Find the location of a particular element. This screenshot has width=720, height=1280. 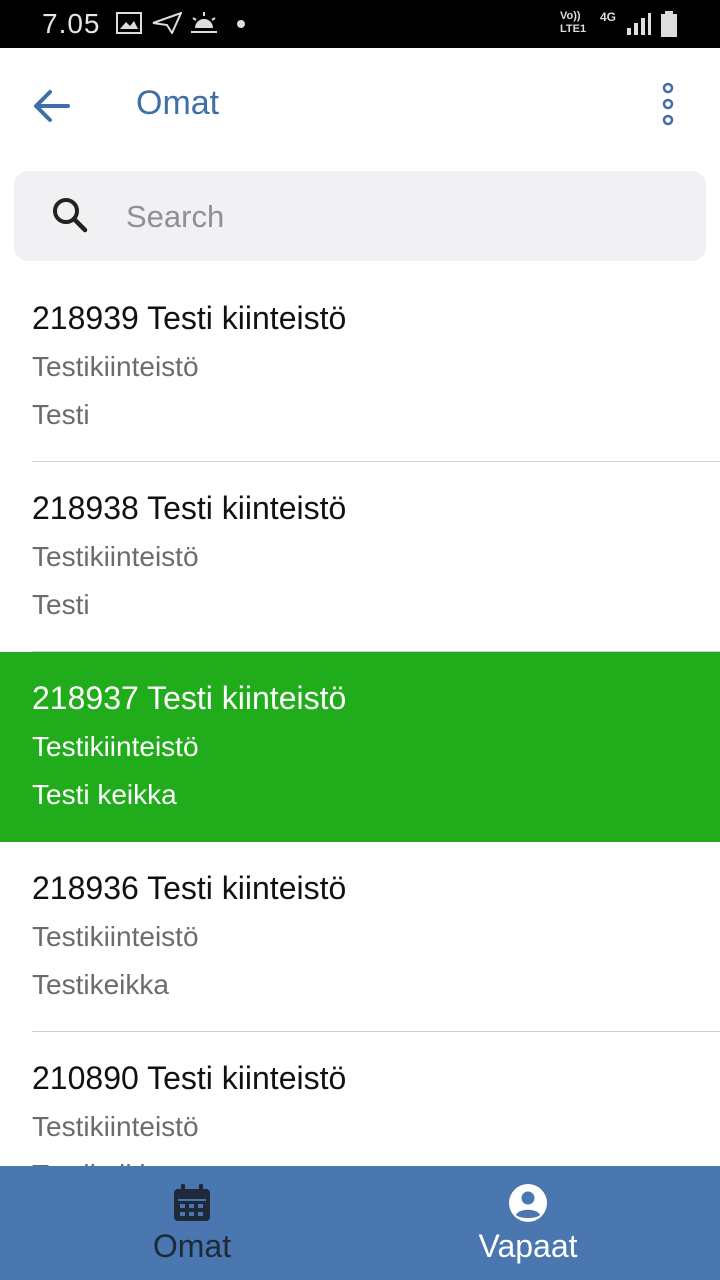

item-title: 218939 Testi kiinteistö is located at coordinates (189, 318).